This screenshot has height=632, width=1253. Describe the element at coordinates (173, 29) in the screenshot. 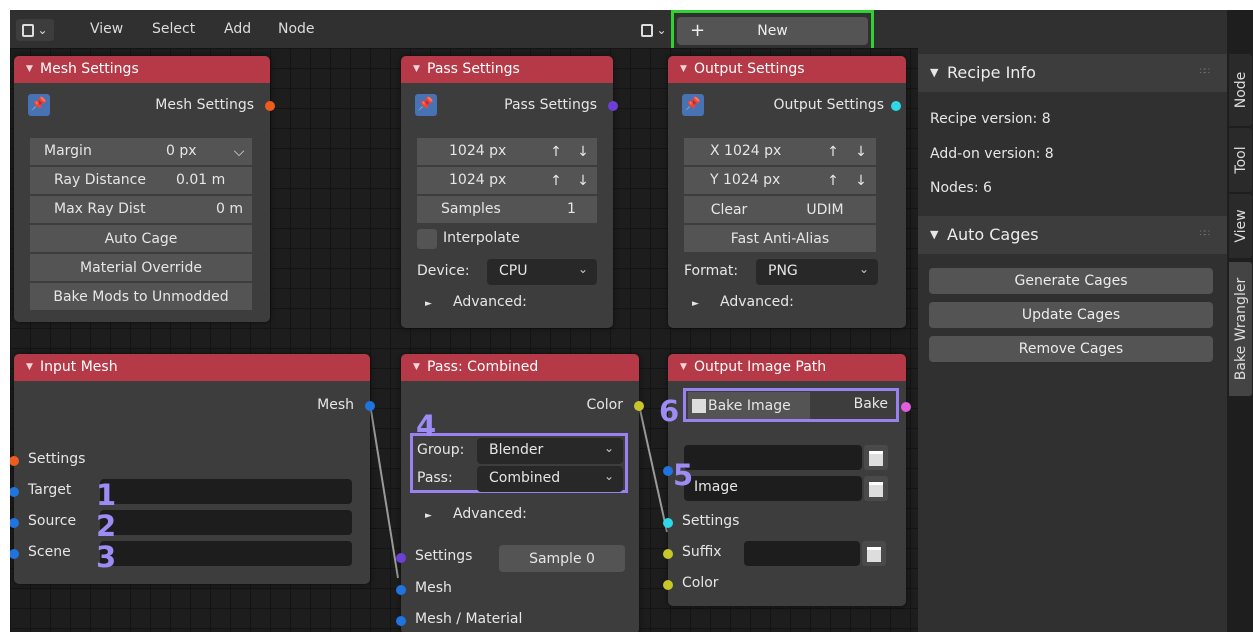

I see `menu-select: Select` at that location.